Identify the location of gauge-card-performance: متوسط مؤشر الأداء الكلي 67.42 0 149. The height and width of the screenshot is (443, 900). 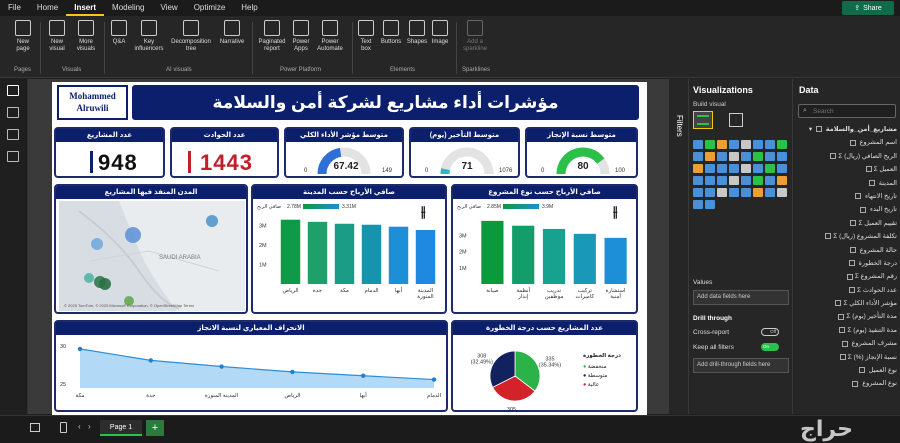
(344, 152).